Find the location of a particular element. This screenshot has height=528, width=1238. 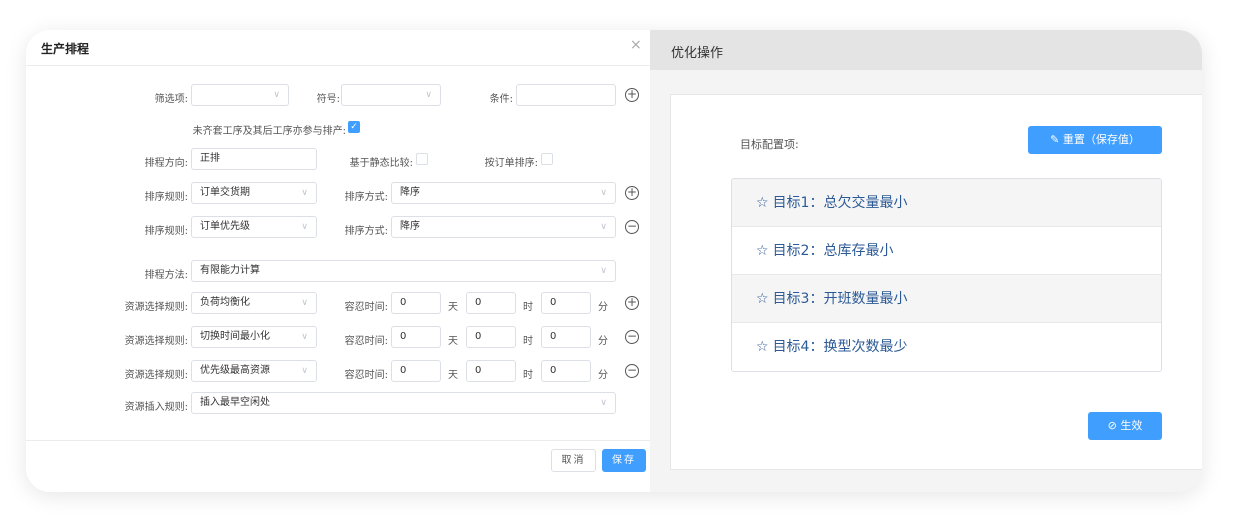

filter-field-select: ∨ is located at coordinates (240, 95).